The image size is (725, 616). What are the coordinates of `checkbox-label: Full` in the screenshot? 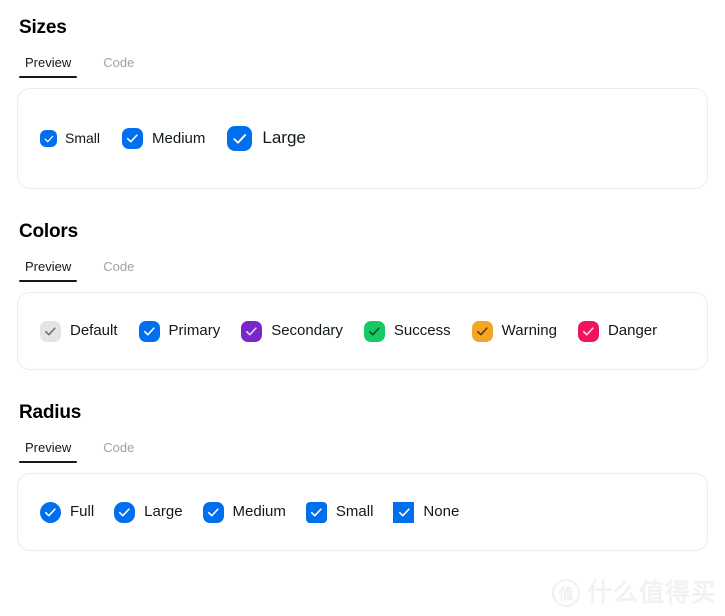 It's located at (82, 511).